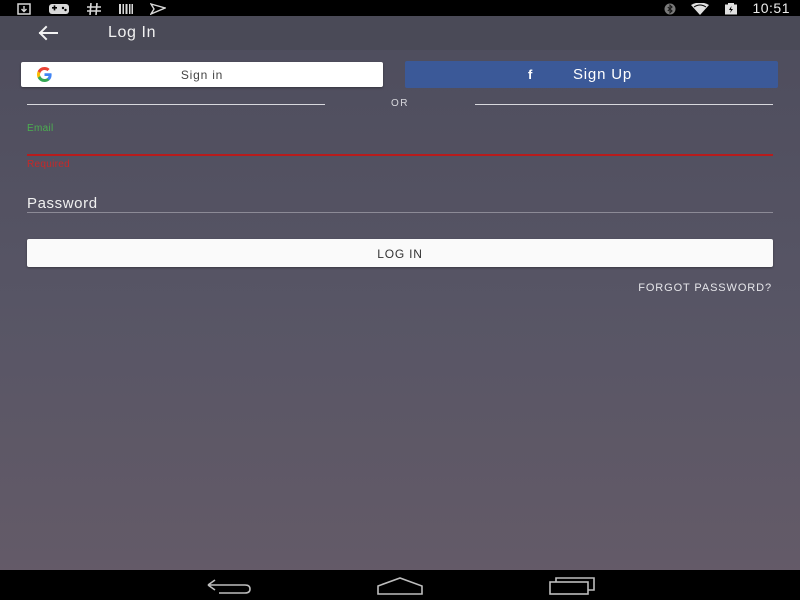  What do you see at coordinates (176, 104) in the screenshot?
I see `divider-left` at bounding box center [176, 104].